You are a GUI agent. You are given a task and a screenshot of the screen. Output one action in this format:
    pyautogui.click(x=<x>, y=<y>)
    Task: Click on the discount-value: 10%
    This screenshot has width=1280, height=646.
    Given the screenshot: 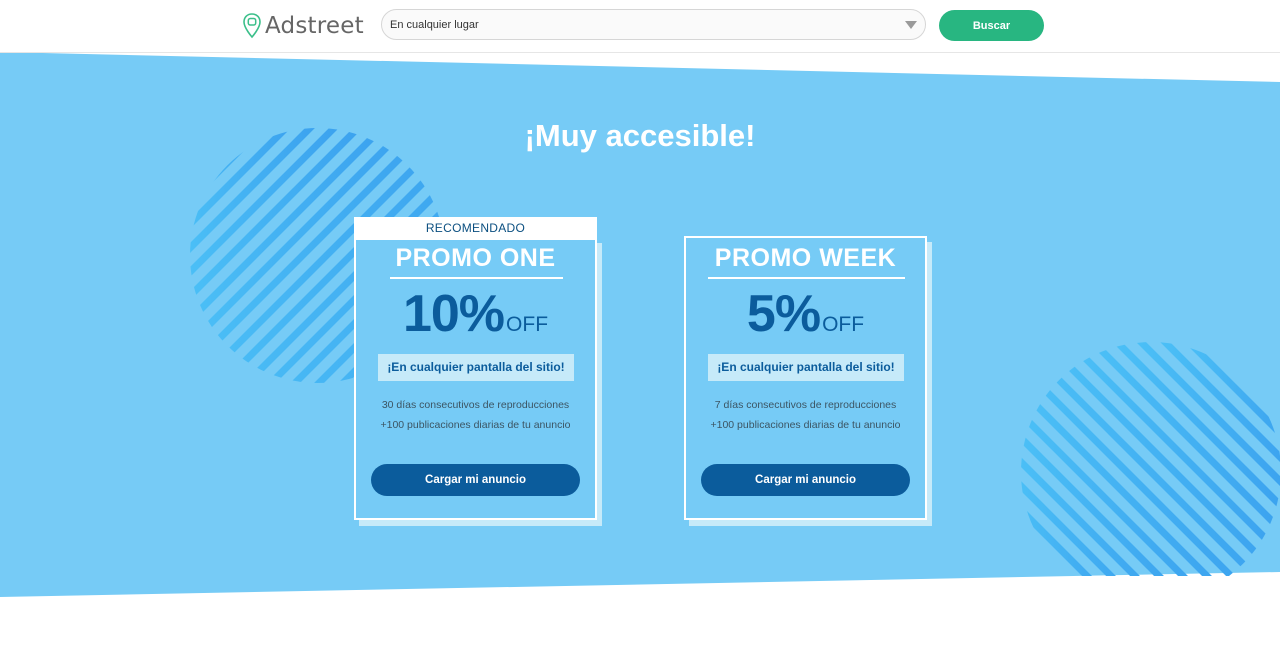 What is the action you would take?
    pyautogui.click(x=453, y=314)
    